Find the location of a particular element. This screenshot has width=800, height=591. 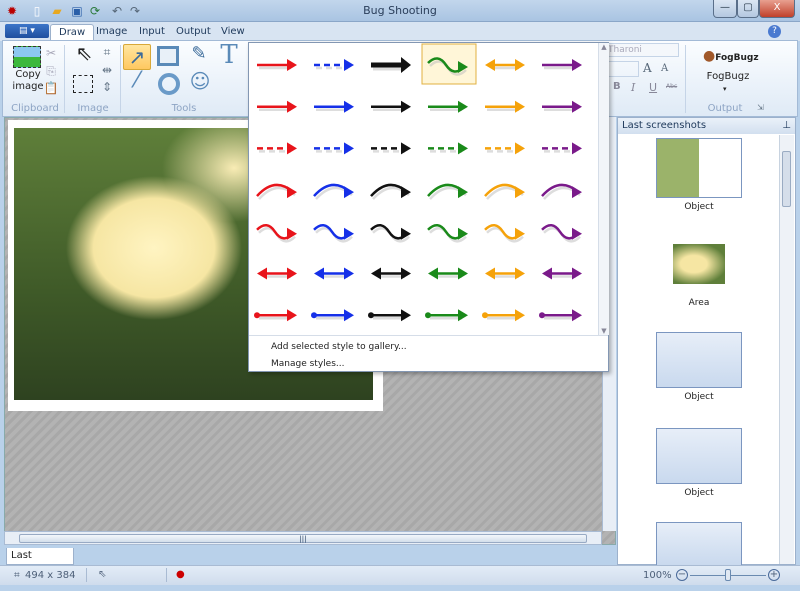

screenshot-item is located at coordinates (699, 544).